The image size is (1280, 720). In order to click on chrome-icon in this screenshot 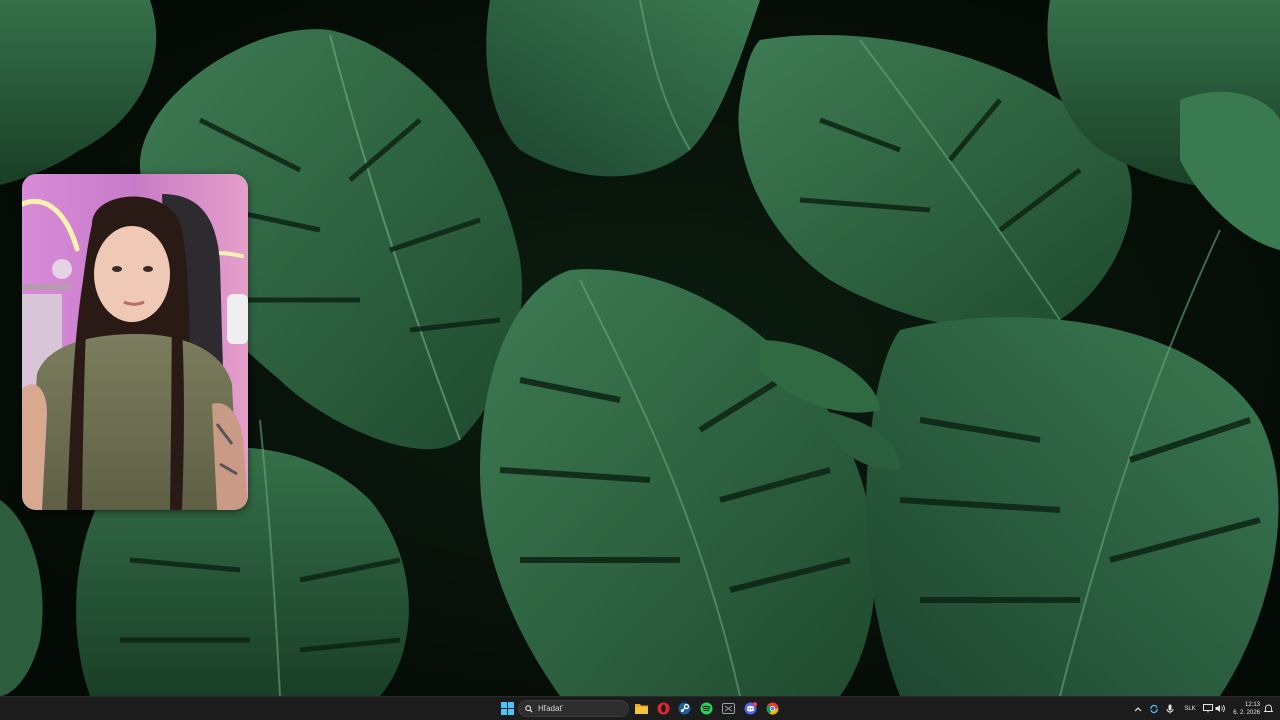, I will do `click(772, 708)`.